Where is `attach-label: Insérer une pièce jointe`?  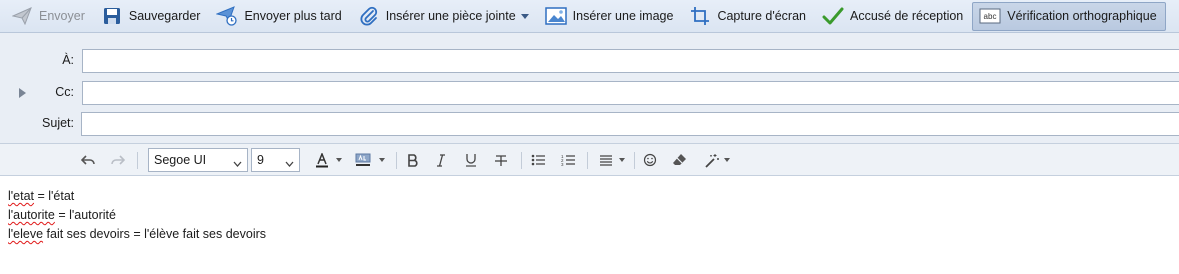
attach-label: Insérer une pièce jointe is located at coordinates (450, 16).